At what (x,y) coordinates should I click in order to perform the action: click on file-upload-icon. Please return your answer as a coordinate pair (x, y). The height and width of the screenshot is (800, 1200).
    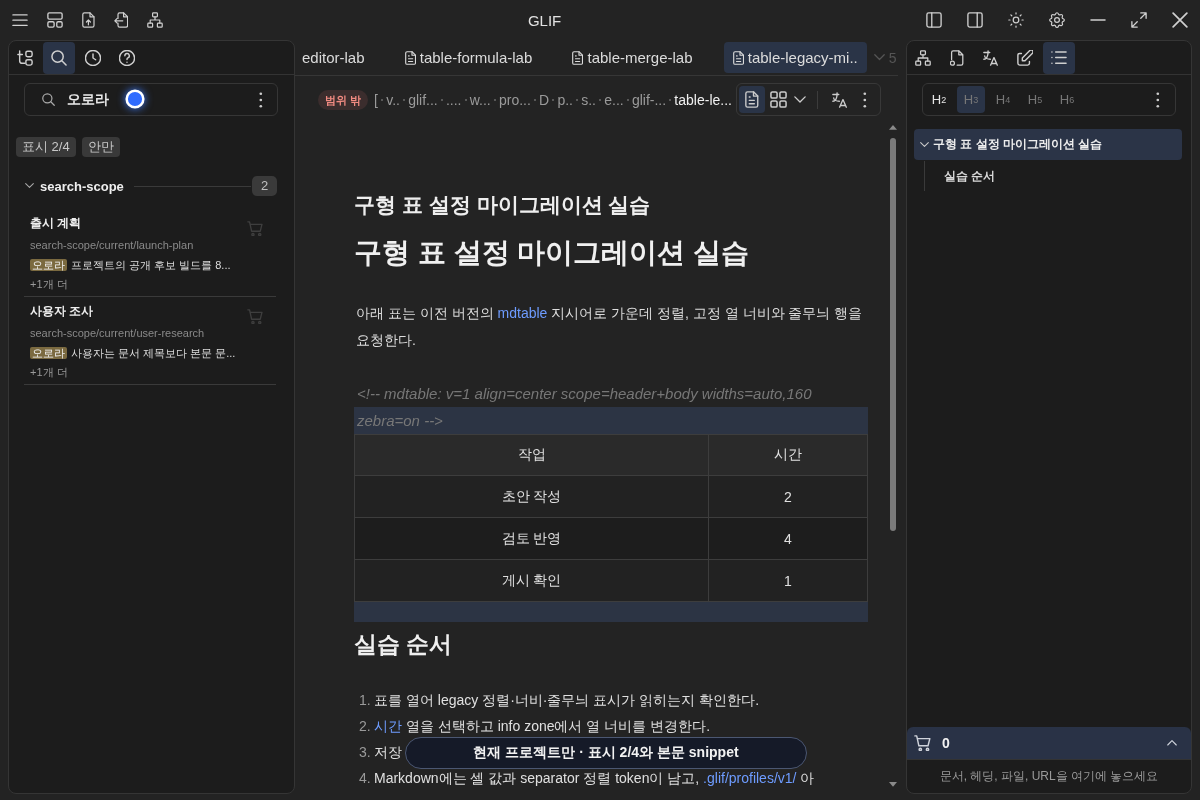
    Looking at the image, I should click on (88, 20).